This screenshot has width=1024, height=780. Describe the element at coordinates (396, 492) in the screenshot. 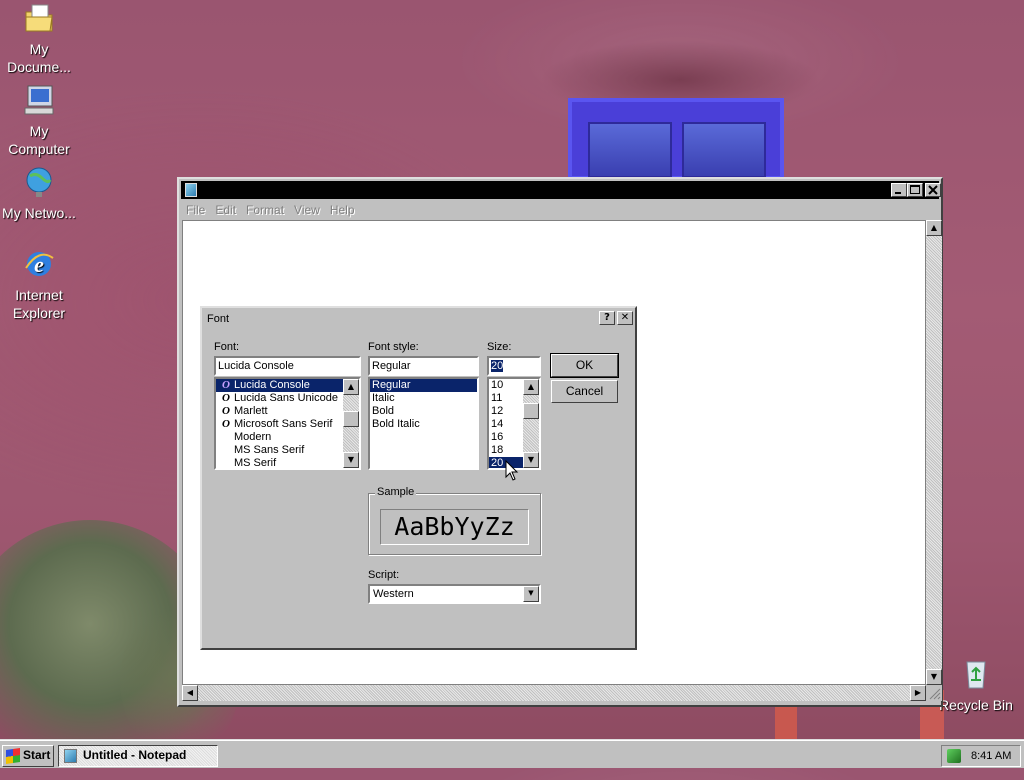

I see `sample-label: Sample` at that location.